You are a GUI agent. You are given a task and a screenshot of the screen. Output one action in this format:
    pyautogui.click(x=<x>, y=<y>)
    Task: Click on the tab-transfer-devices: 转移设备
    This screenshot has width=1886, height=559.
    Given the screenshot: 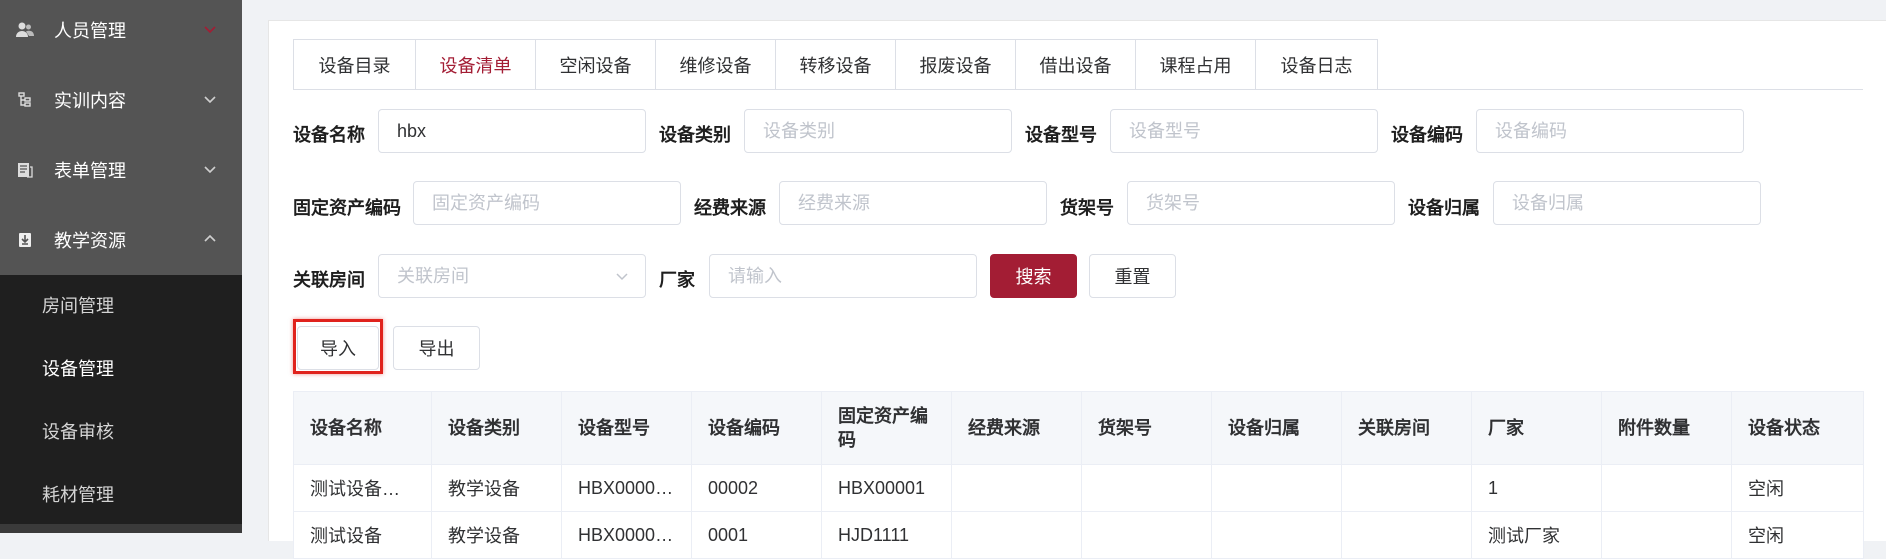 What is the action you would take?
    pyautogui.click(x=836, y=65)
    